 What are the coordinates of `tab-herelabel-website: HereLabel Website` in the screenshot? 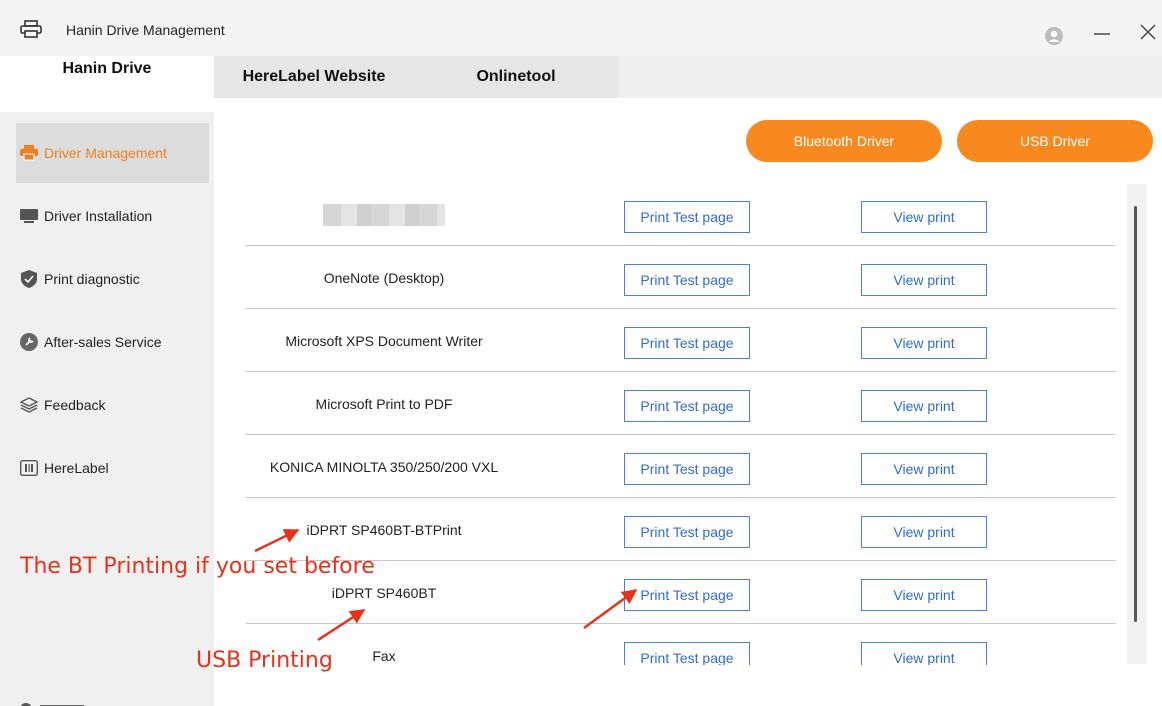 It's located at (314, 77).